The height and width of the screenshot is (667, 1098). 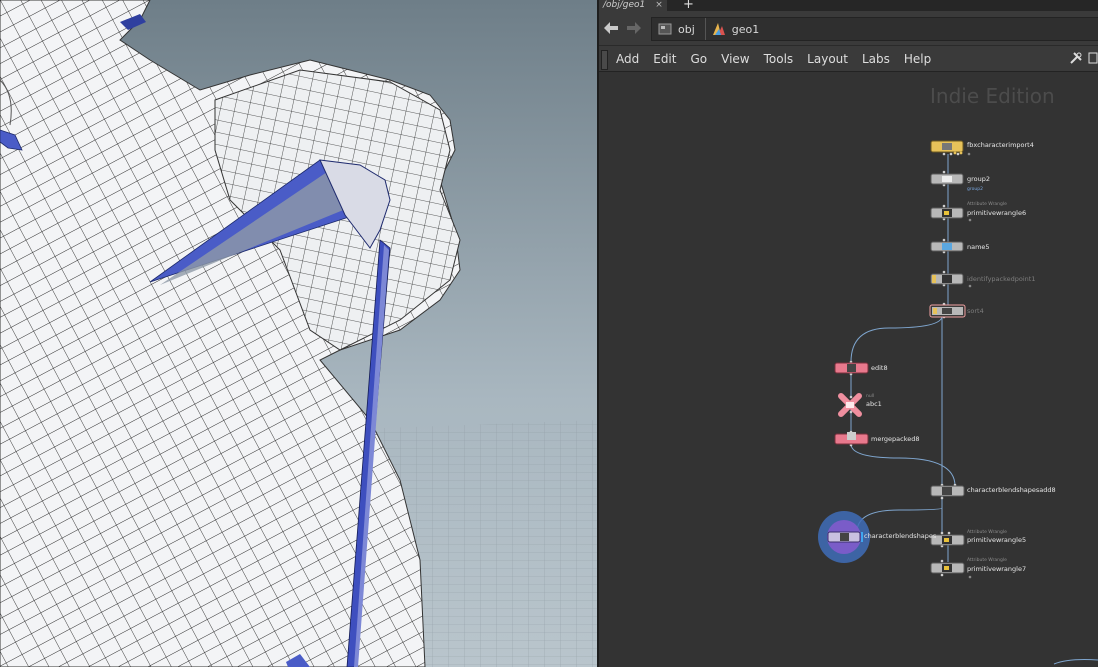 What do you see at coordinates (659, 5) in the screenshot?
I see `tab-close-icon: ×` at bounding box center [659, 5].